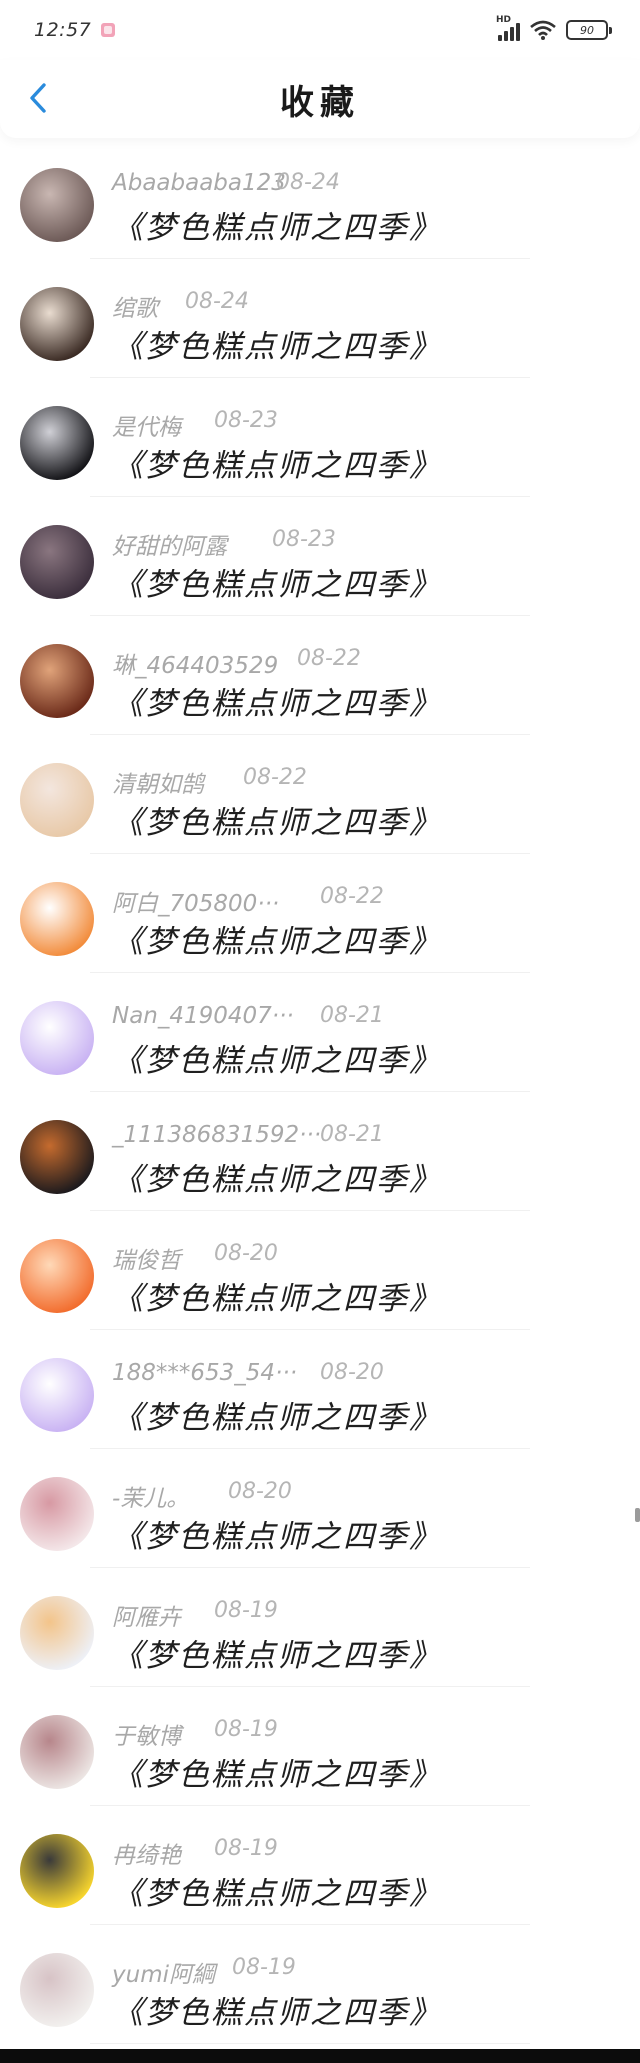 Image resolution: width=640 pixels, height=2063 pixels. What do you see at coordinates (108, 30) in the screenshot?
I see `notification-icon` at bounding box center [108, 30].